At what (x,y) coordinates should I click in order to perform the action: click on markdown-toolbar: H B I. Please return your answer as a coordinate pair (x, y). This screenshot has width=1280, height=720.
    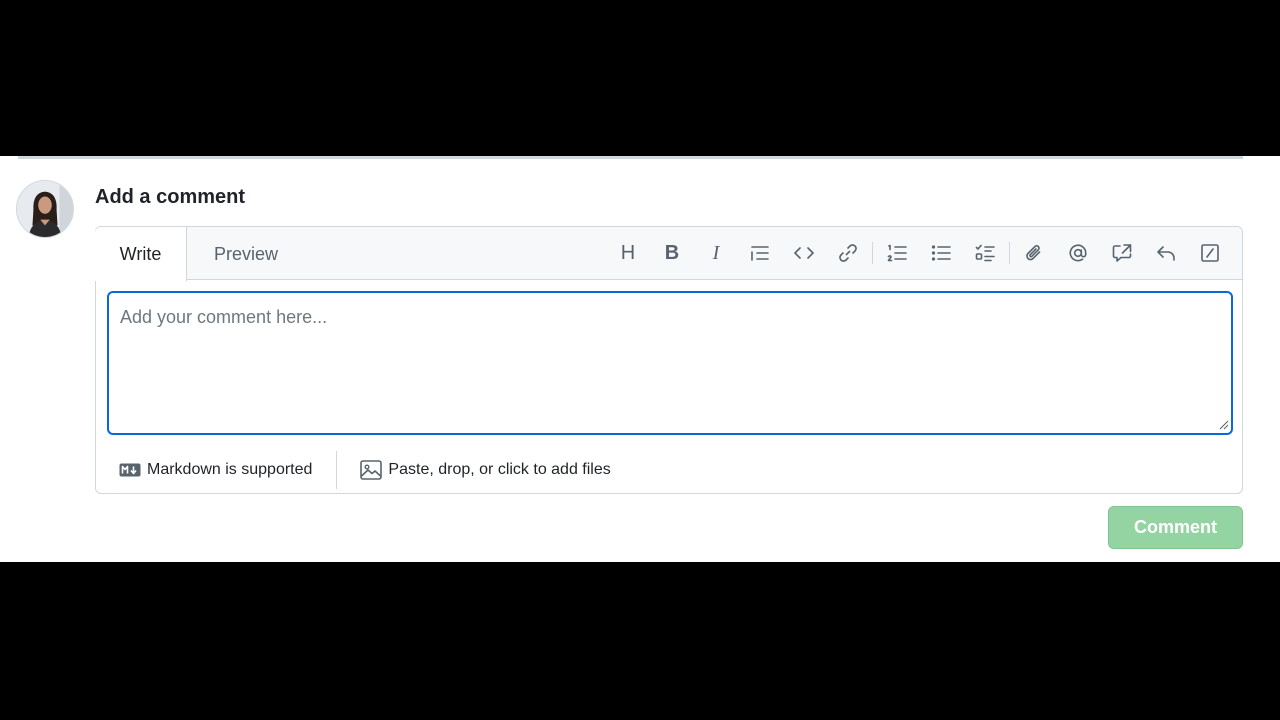
    Looking at the image, I should click on (919, 253).